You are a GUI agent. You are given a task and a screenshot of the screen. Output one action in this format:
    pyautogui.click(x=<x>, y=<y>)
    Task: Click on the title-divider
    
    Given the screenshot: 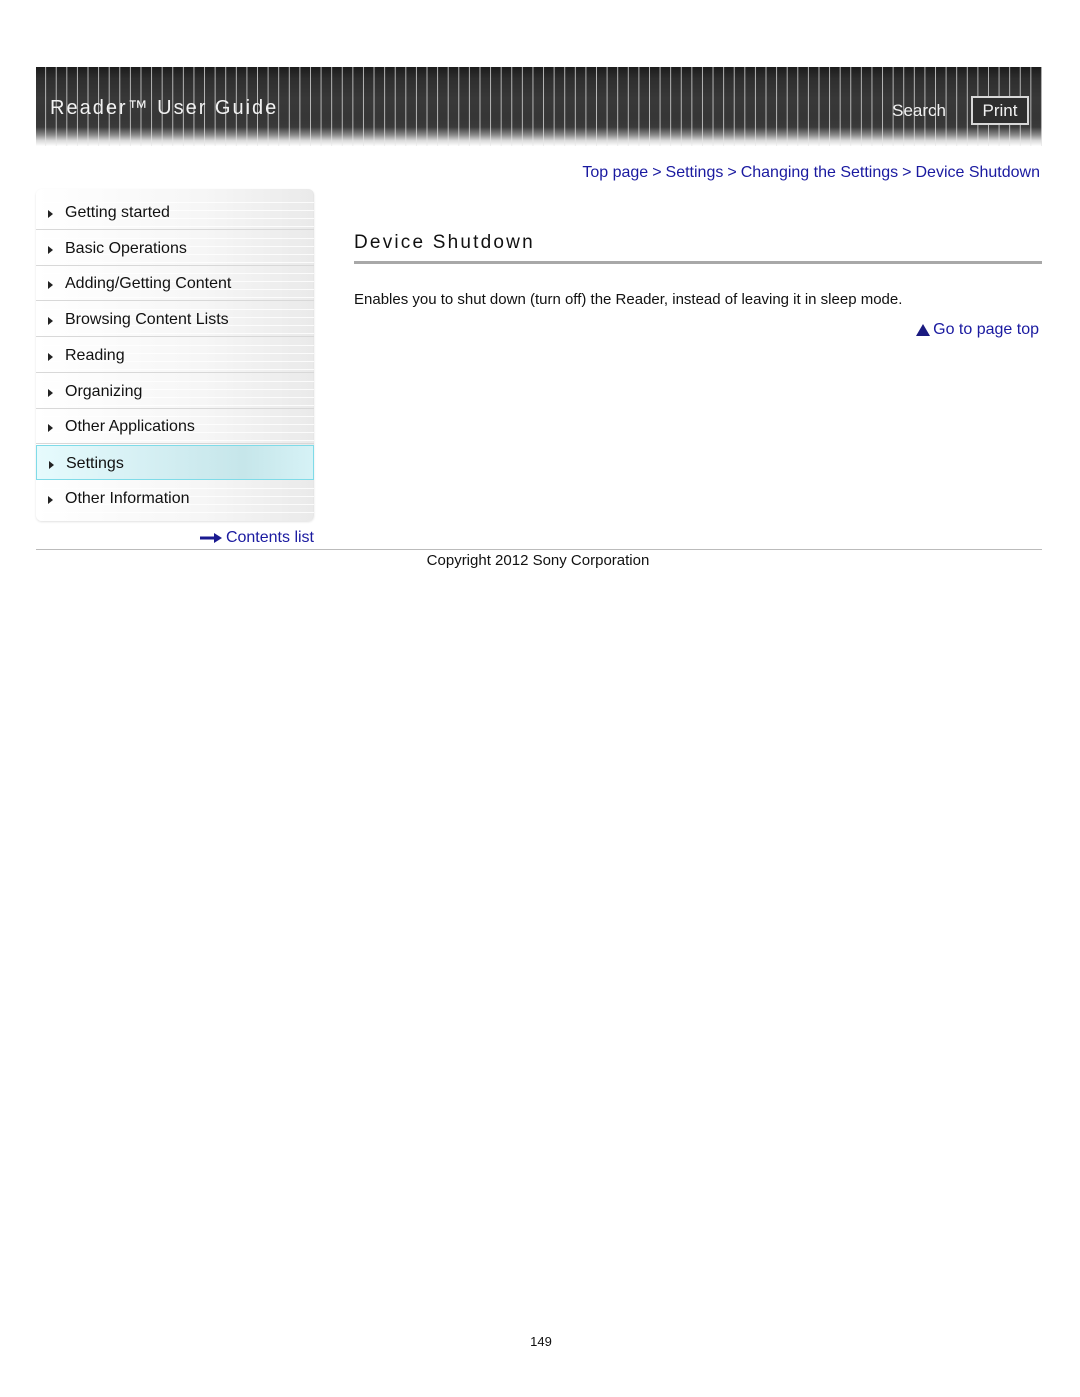 What is the action you would take?
    pyautogui.click(x=698, y=262)
    